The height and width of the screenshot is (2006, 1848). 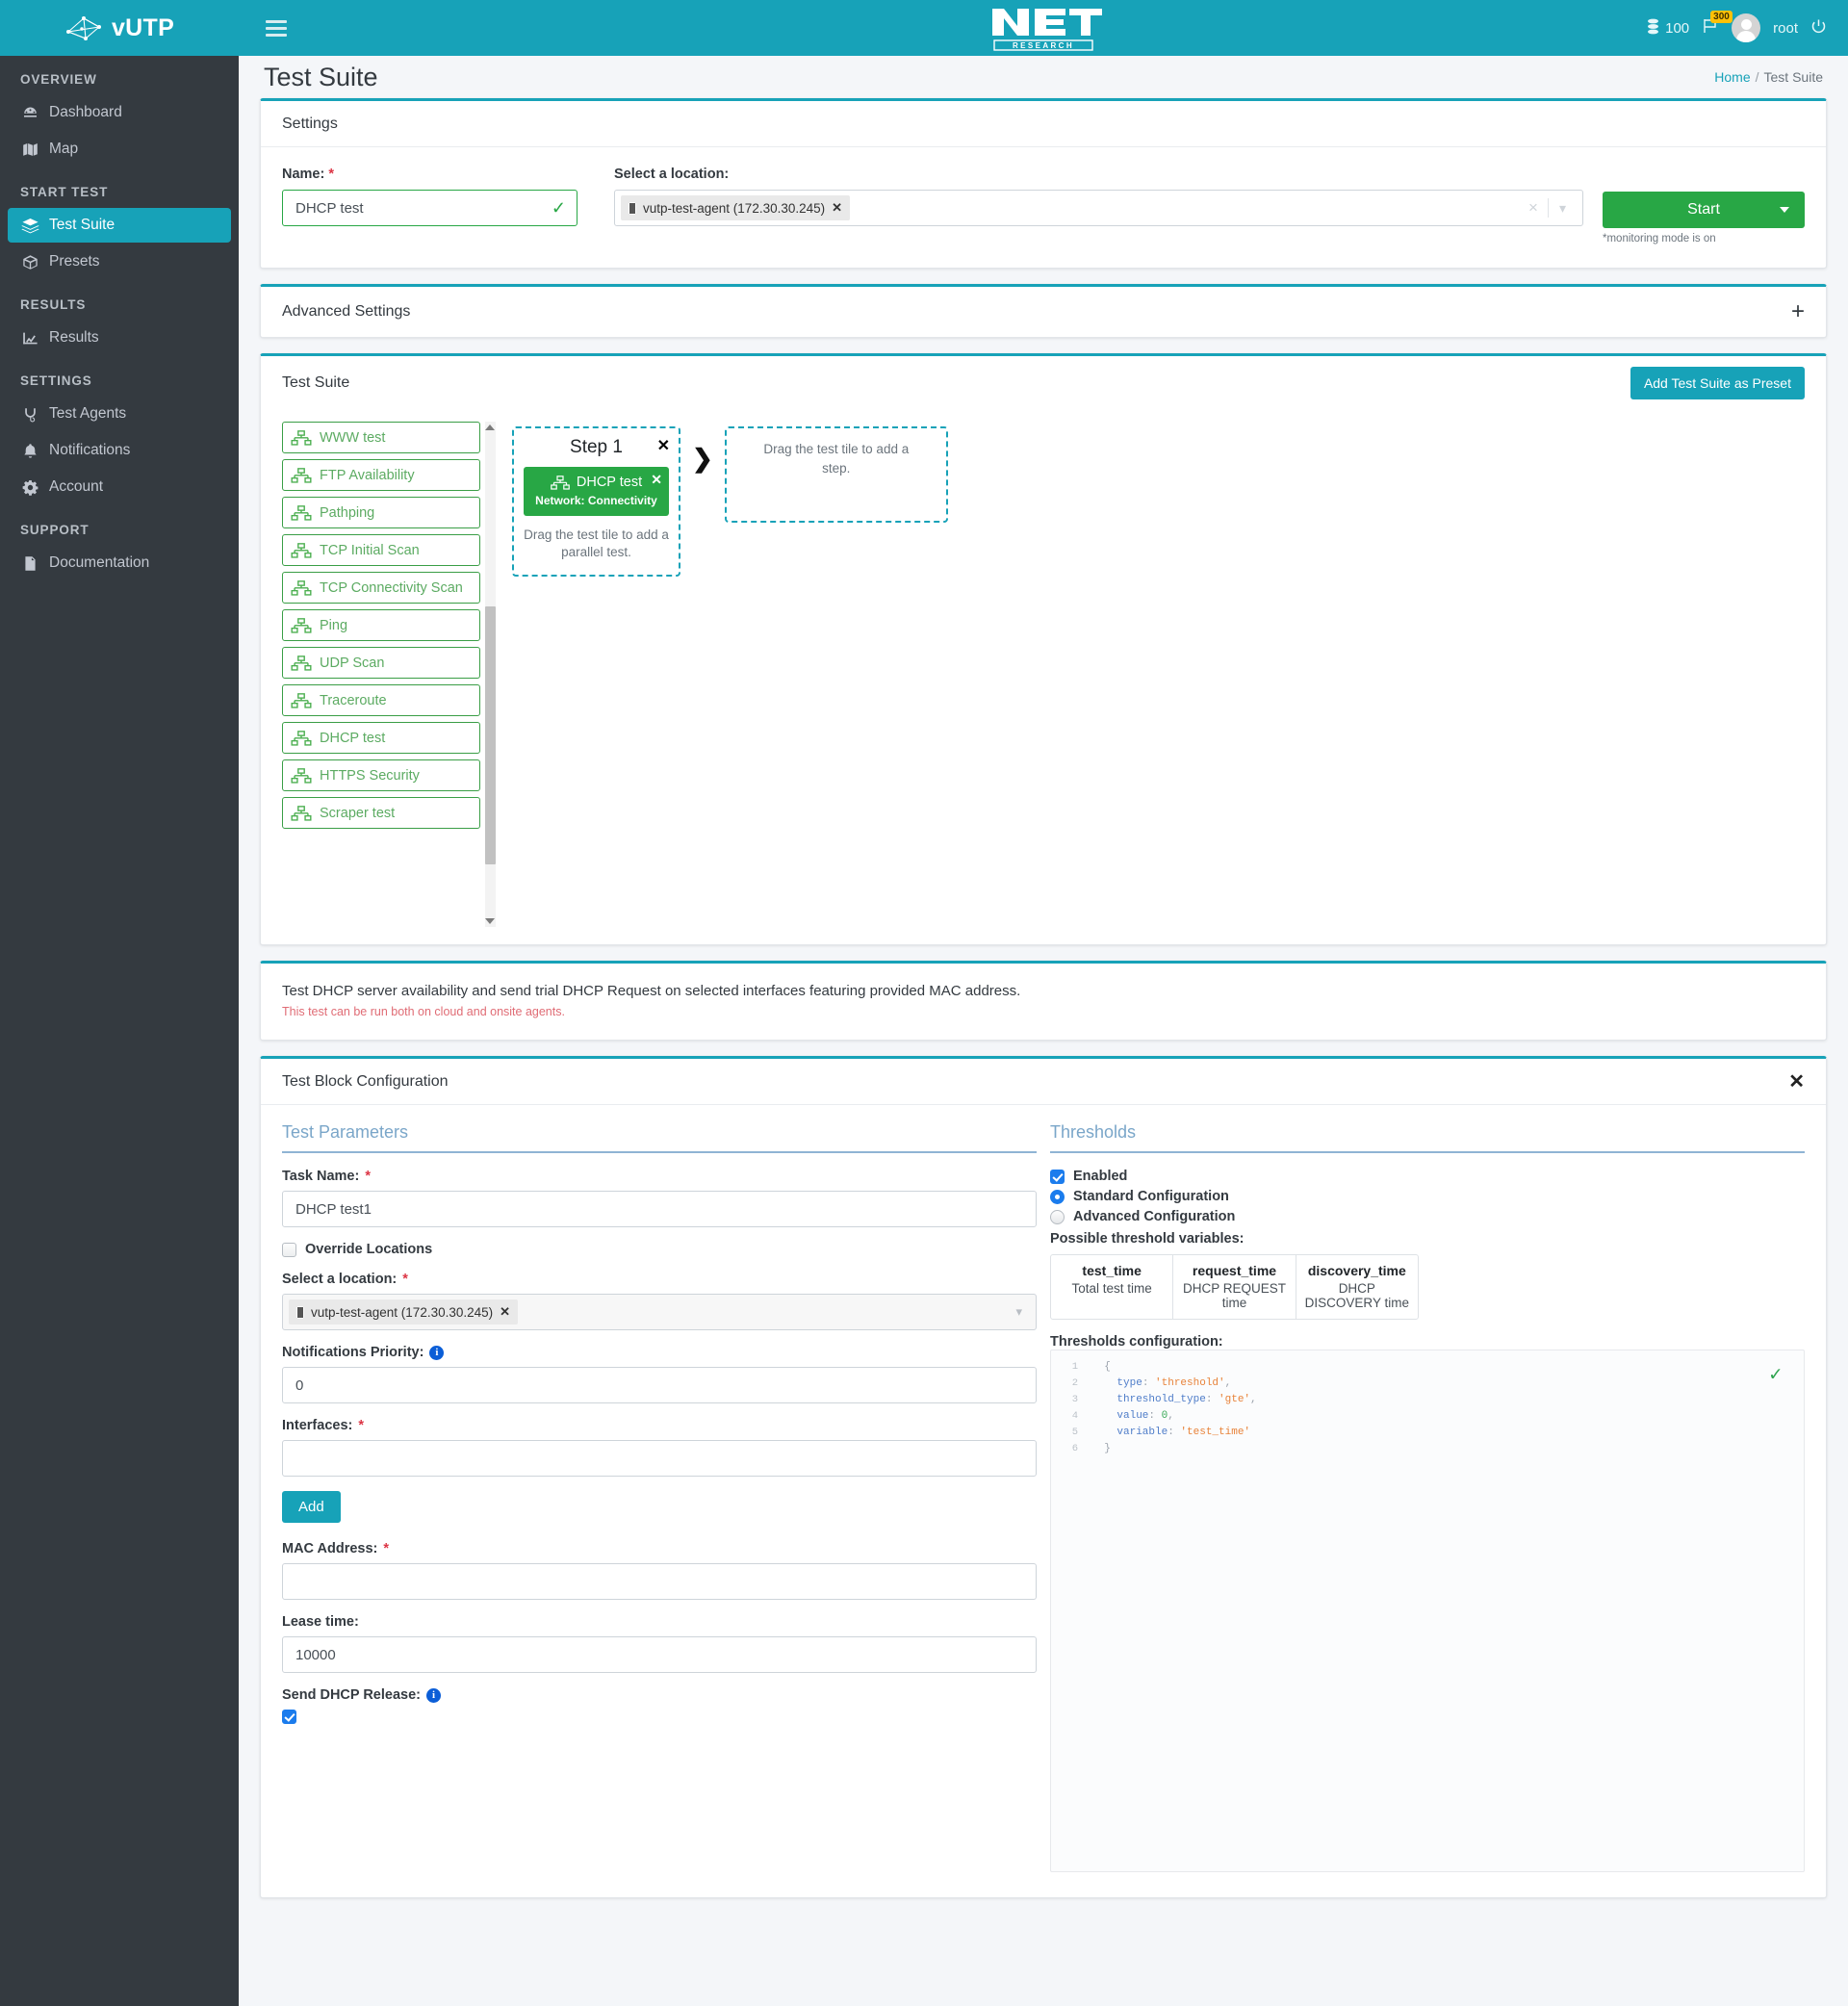 I want to click on test-tile: UDP Scan, so click(x=381, y=663).